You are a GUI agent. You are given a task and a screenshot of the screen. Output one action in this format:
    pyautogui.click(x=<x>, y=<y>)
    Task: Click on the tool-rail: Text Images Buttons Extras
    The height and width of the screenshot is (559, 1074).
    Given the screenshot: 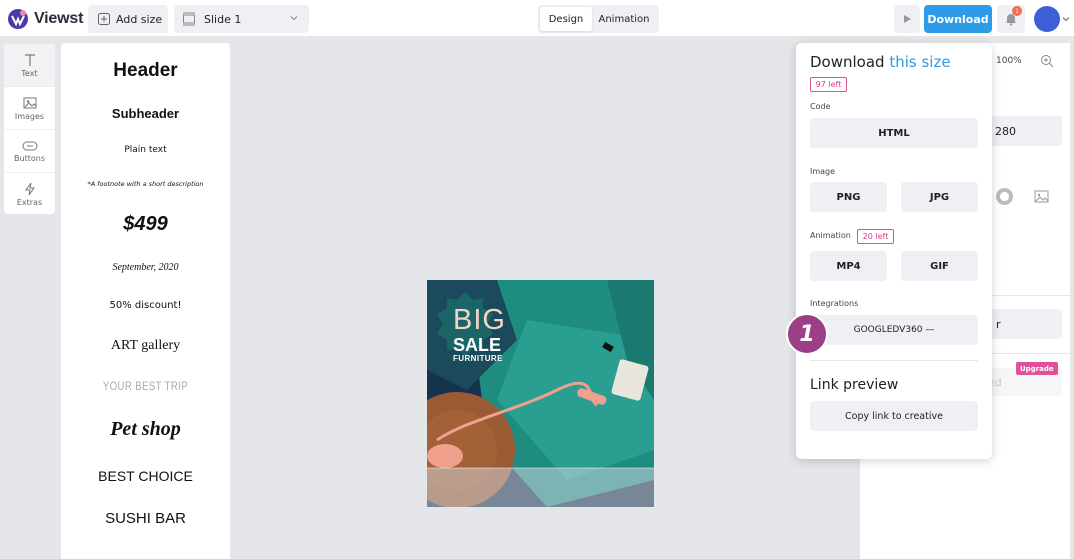 What is the action you would take?
    pyautogui.click(x=29, y=129)
    